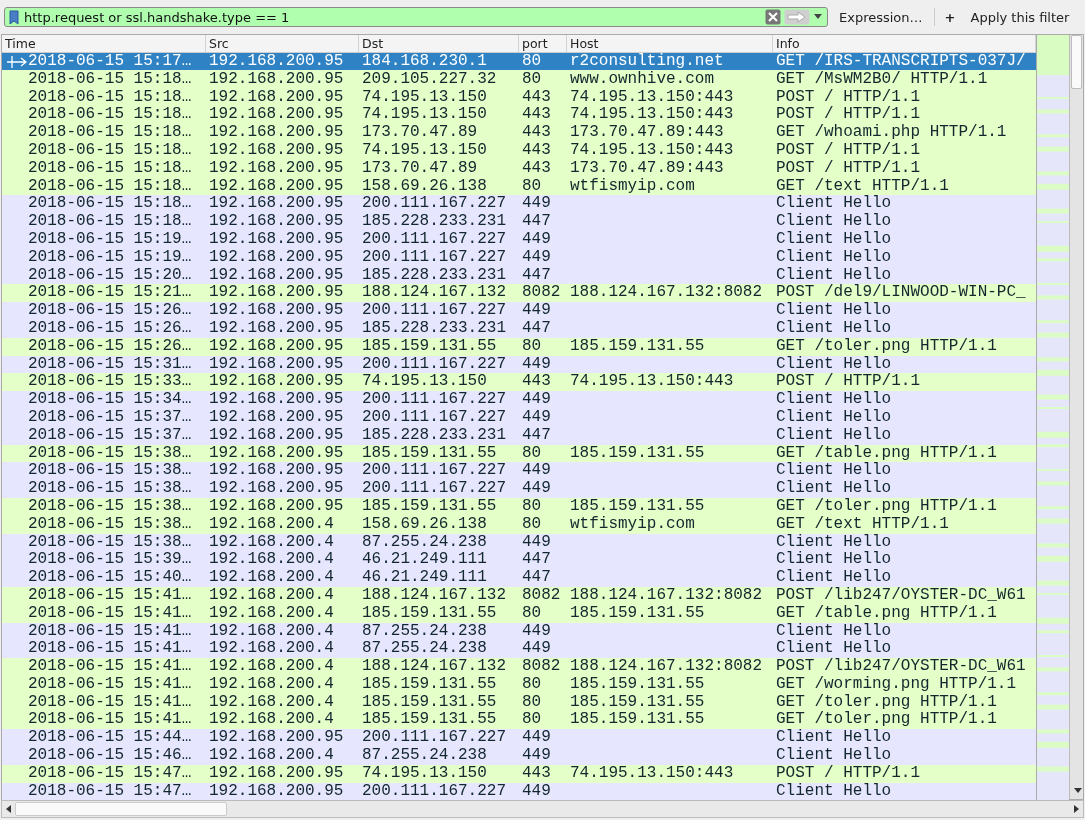 Image resolution: width=1085 pixels, height=820 pixels. What do you see at coordinates (542, 809) in the screenshot?
I see `horizontal-scrollbar` at bounding box center [542, 809].